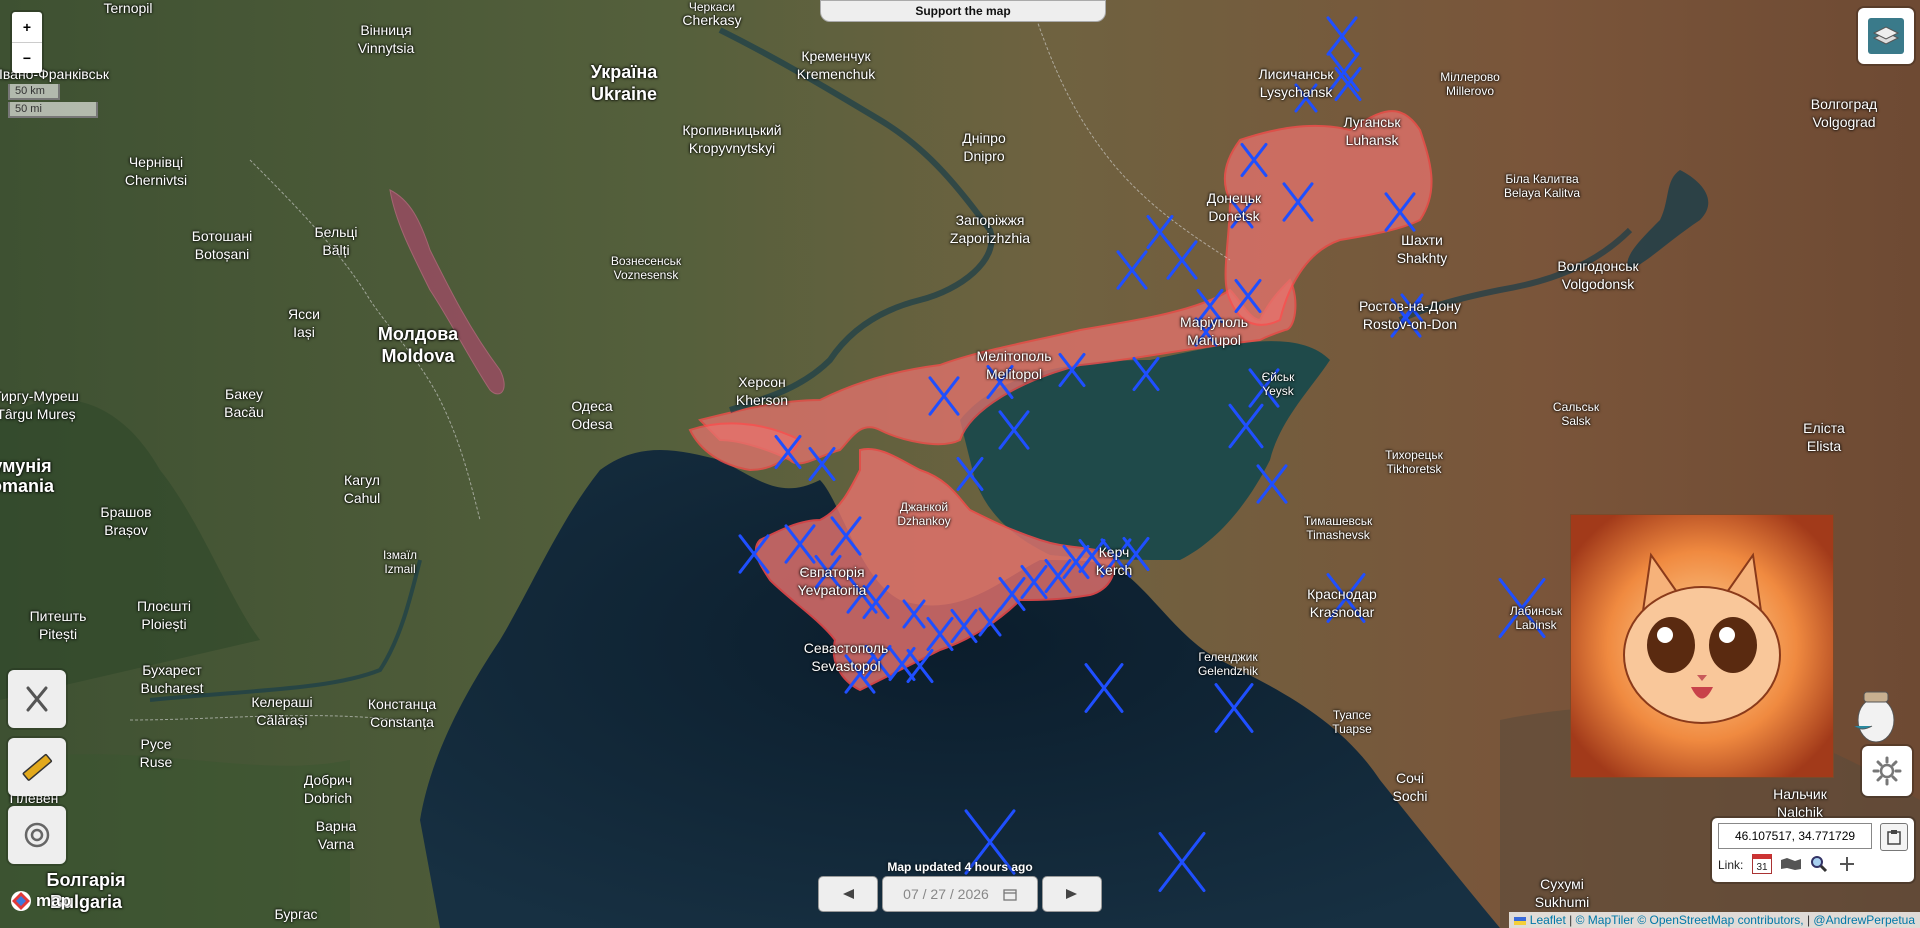 The width and height of the screenshot is (1920, 928). I want to click on place-label-dobrich-ua: Добрич, so click(328, 780).